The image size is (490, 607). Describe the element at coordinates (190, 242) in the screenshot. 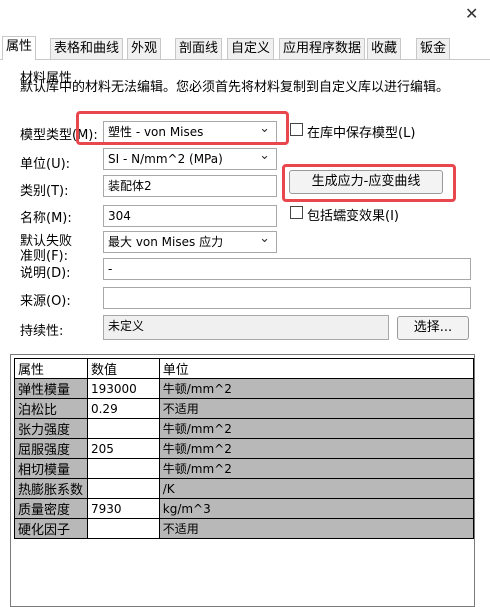

I see `failure-criterion-select: 最大 von Mises 应力` at that location.